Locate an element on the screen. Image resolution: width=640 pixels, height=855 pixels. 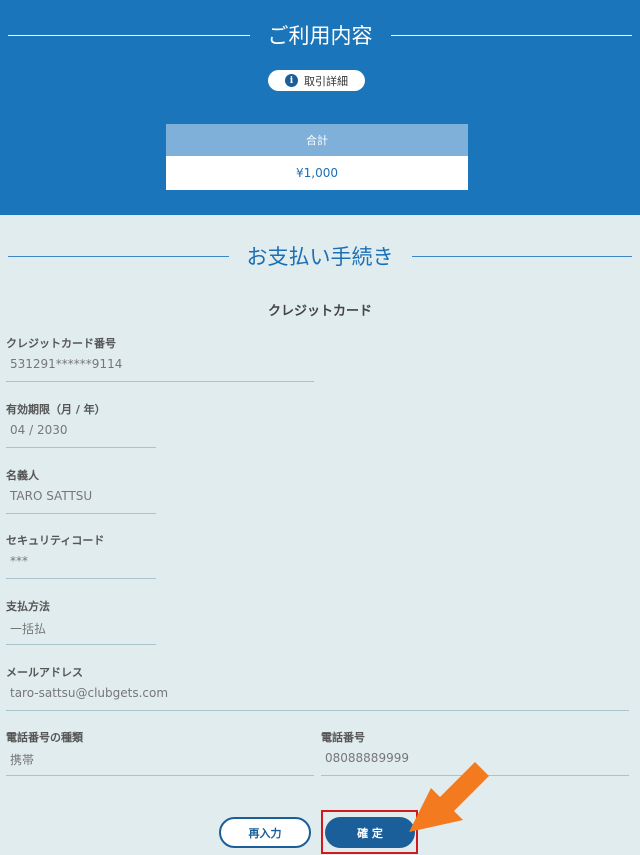
total-value: ¥1,000 is located at coordinates (317, 173).